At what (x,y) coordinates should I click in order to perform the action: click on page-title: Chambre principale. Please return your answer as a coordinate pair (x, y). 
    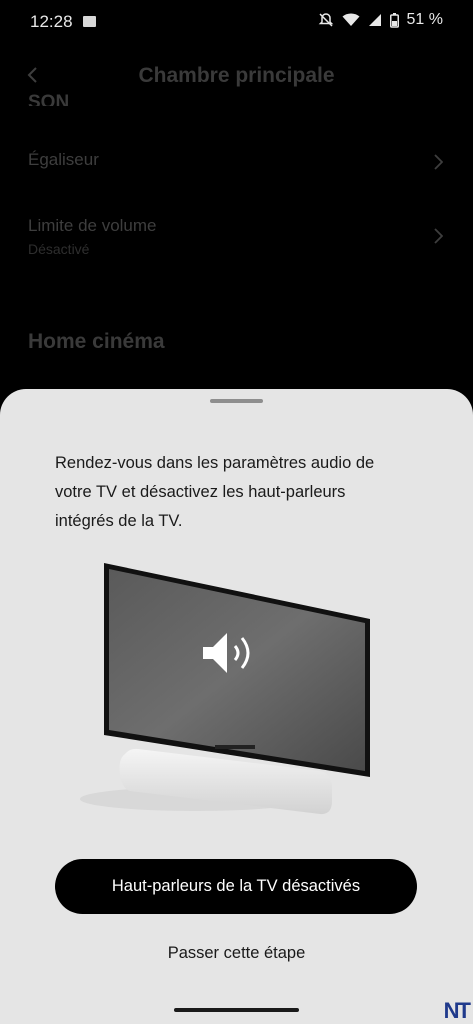
    Looking at the image, I should click on (236, 75).